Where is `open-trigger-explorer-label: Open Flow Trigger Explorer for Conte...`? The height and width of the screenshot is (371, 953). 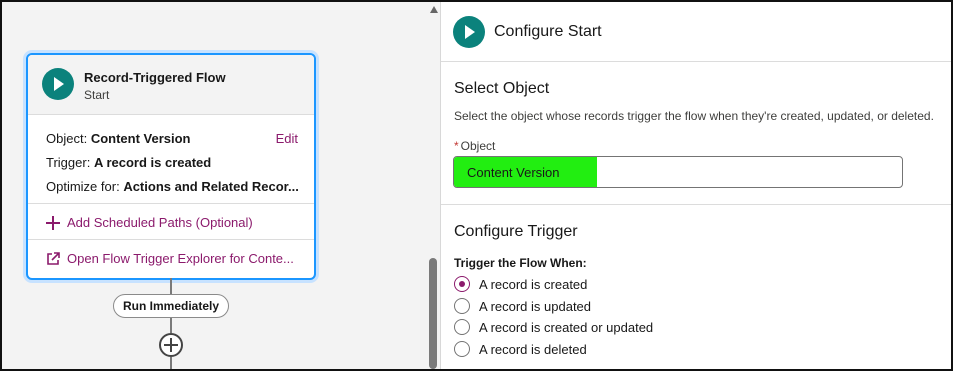
open-trigger-explorer-label: Open Flow Trigger Explorer for Conte... is located at coordinates (180, 258).